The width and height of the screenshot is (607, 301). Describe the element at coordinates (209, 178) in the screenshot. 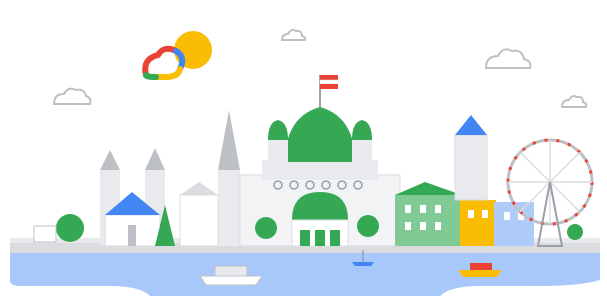

I see `gothic-spire` at that location.